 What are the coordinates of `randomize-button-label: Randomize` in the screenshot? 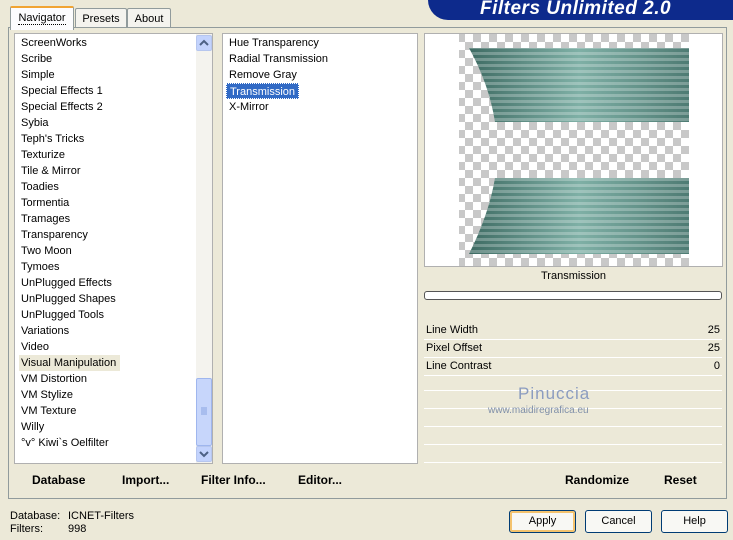 It's located at (597, 480).